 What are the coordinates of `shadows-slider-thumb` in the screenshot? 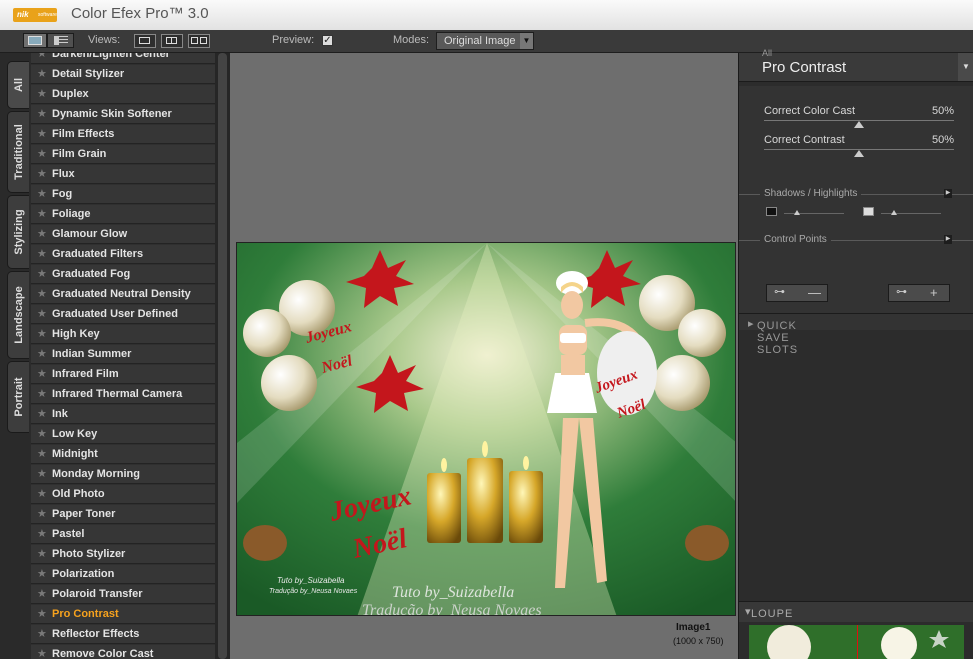 It's located at (797, 212).